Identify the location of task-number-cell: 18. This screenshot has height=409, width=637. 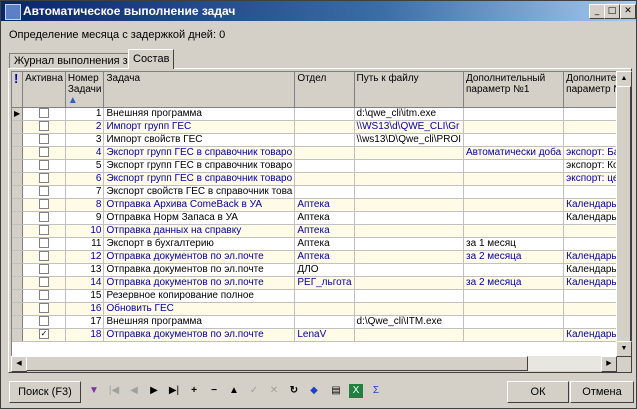
(85, 335).